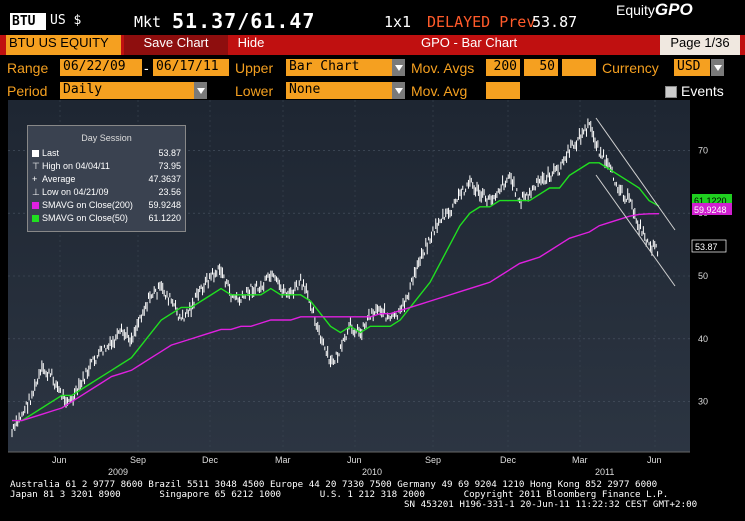 The image size is (745, 521). I want to click on upper-label: Upper, so click(254, 68).